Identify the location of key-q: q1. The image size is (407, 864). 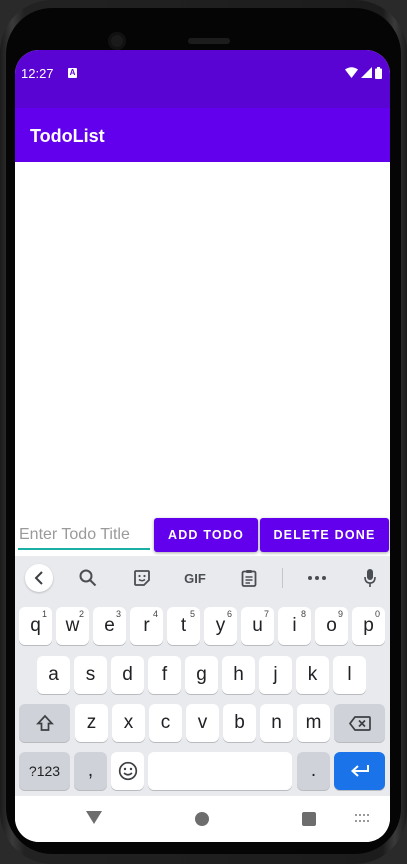
(35, 626).